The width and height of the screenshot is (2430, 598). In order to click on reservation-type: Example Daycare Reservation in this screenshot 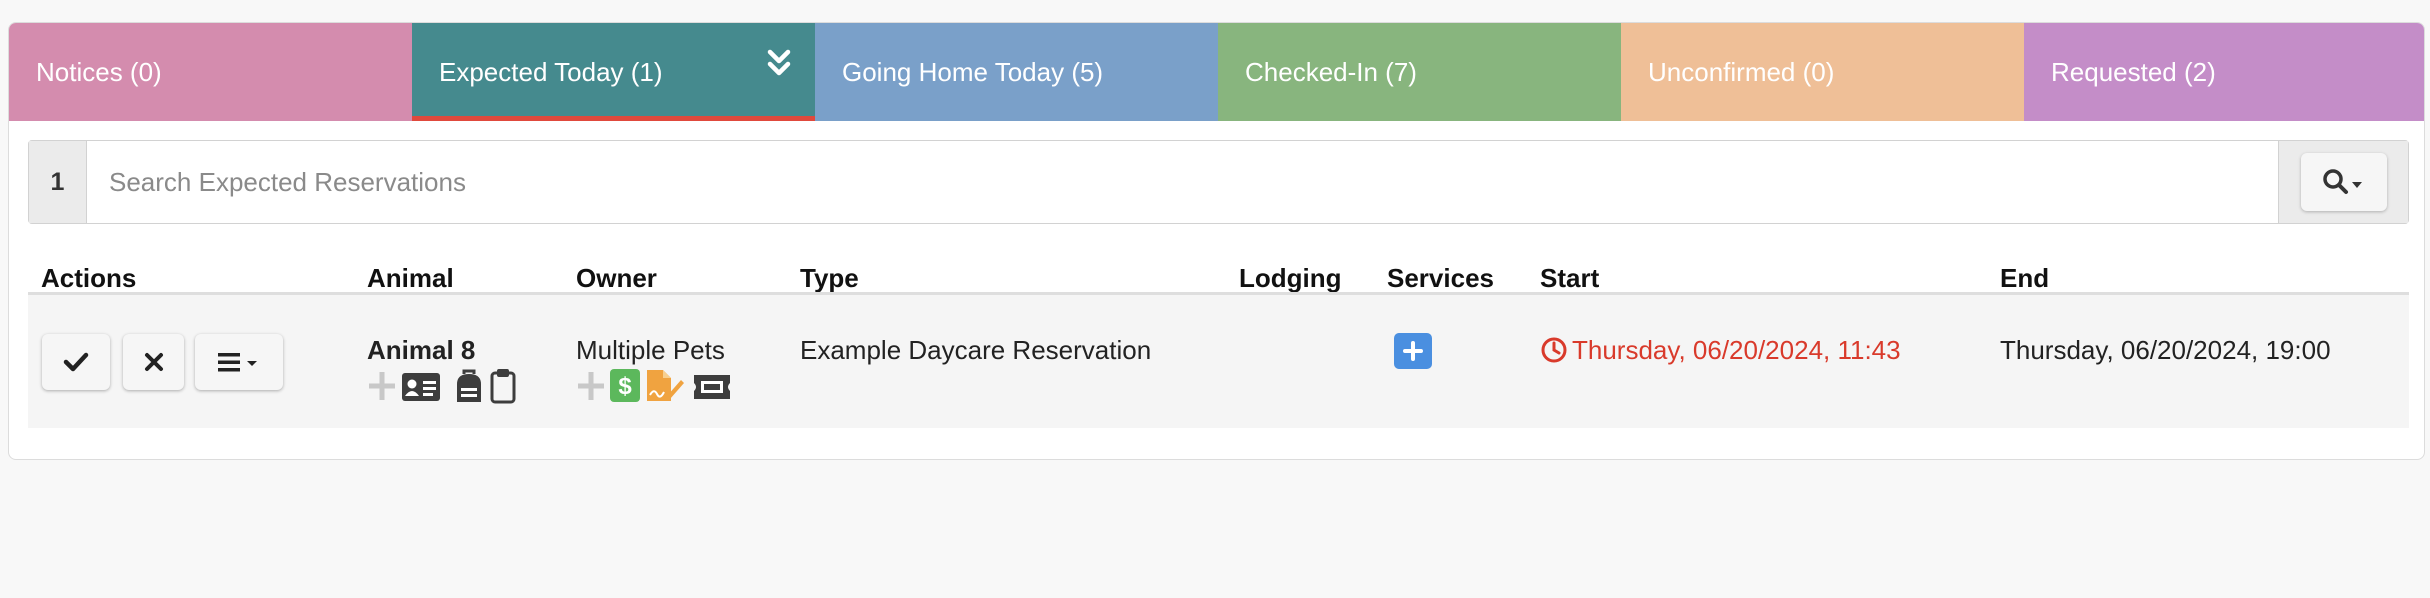, I will do `click(975, 350)`.